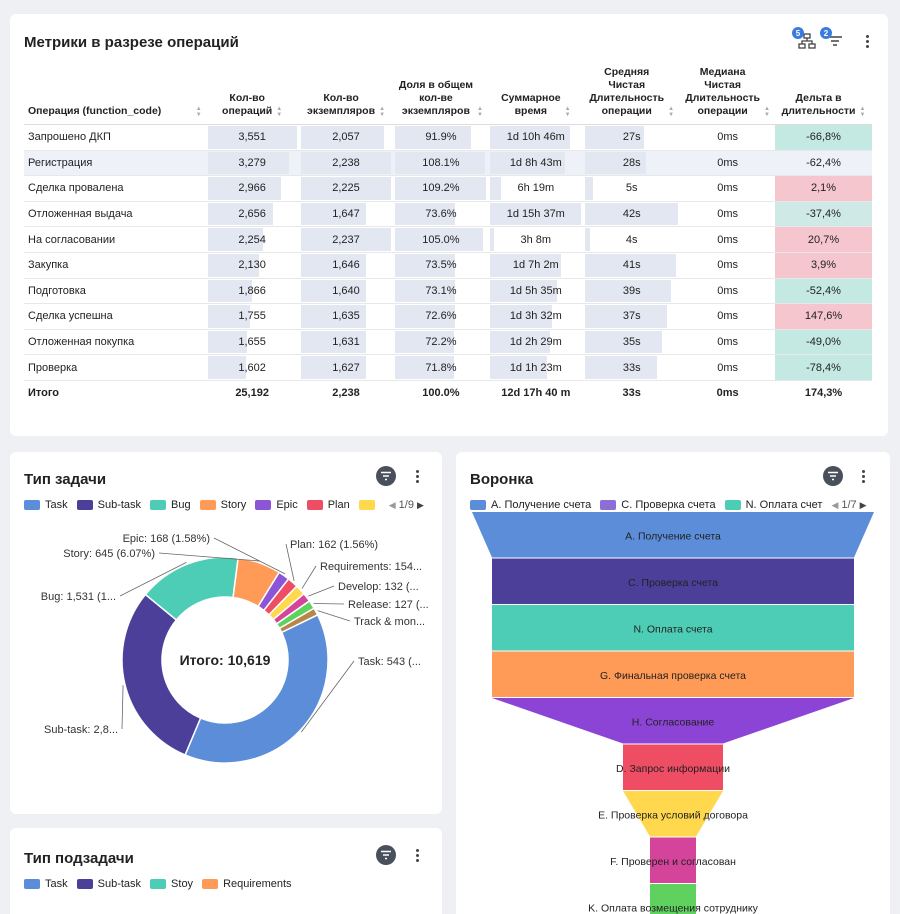 Image resolution: width=900 pixels, height=914 pixels. I want to click on legend-label: Requirements, so click(257, 884).